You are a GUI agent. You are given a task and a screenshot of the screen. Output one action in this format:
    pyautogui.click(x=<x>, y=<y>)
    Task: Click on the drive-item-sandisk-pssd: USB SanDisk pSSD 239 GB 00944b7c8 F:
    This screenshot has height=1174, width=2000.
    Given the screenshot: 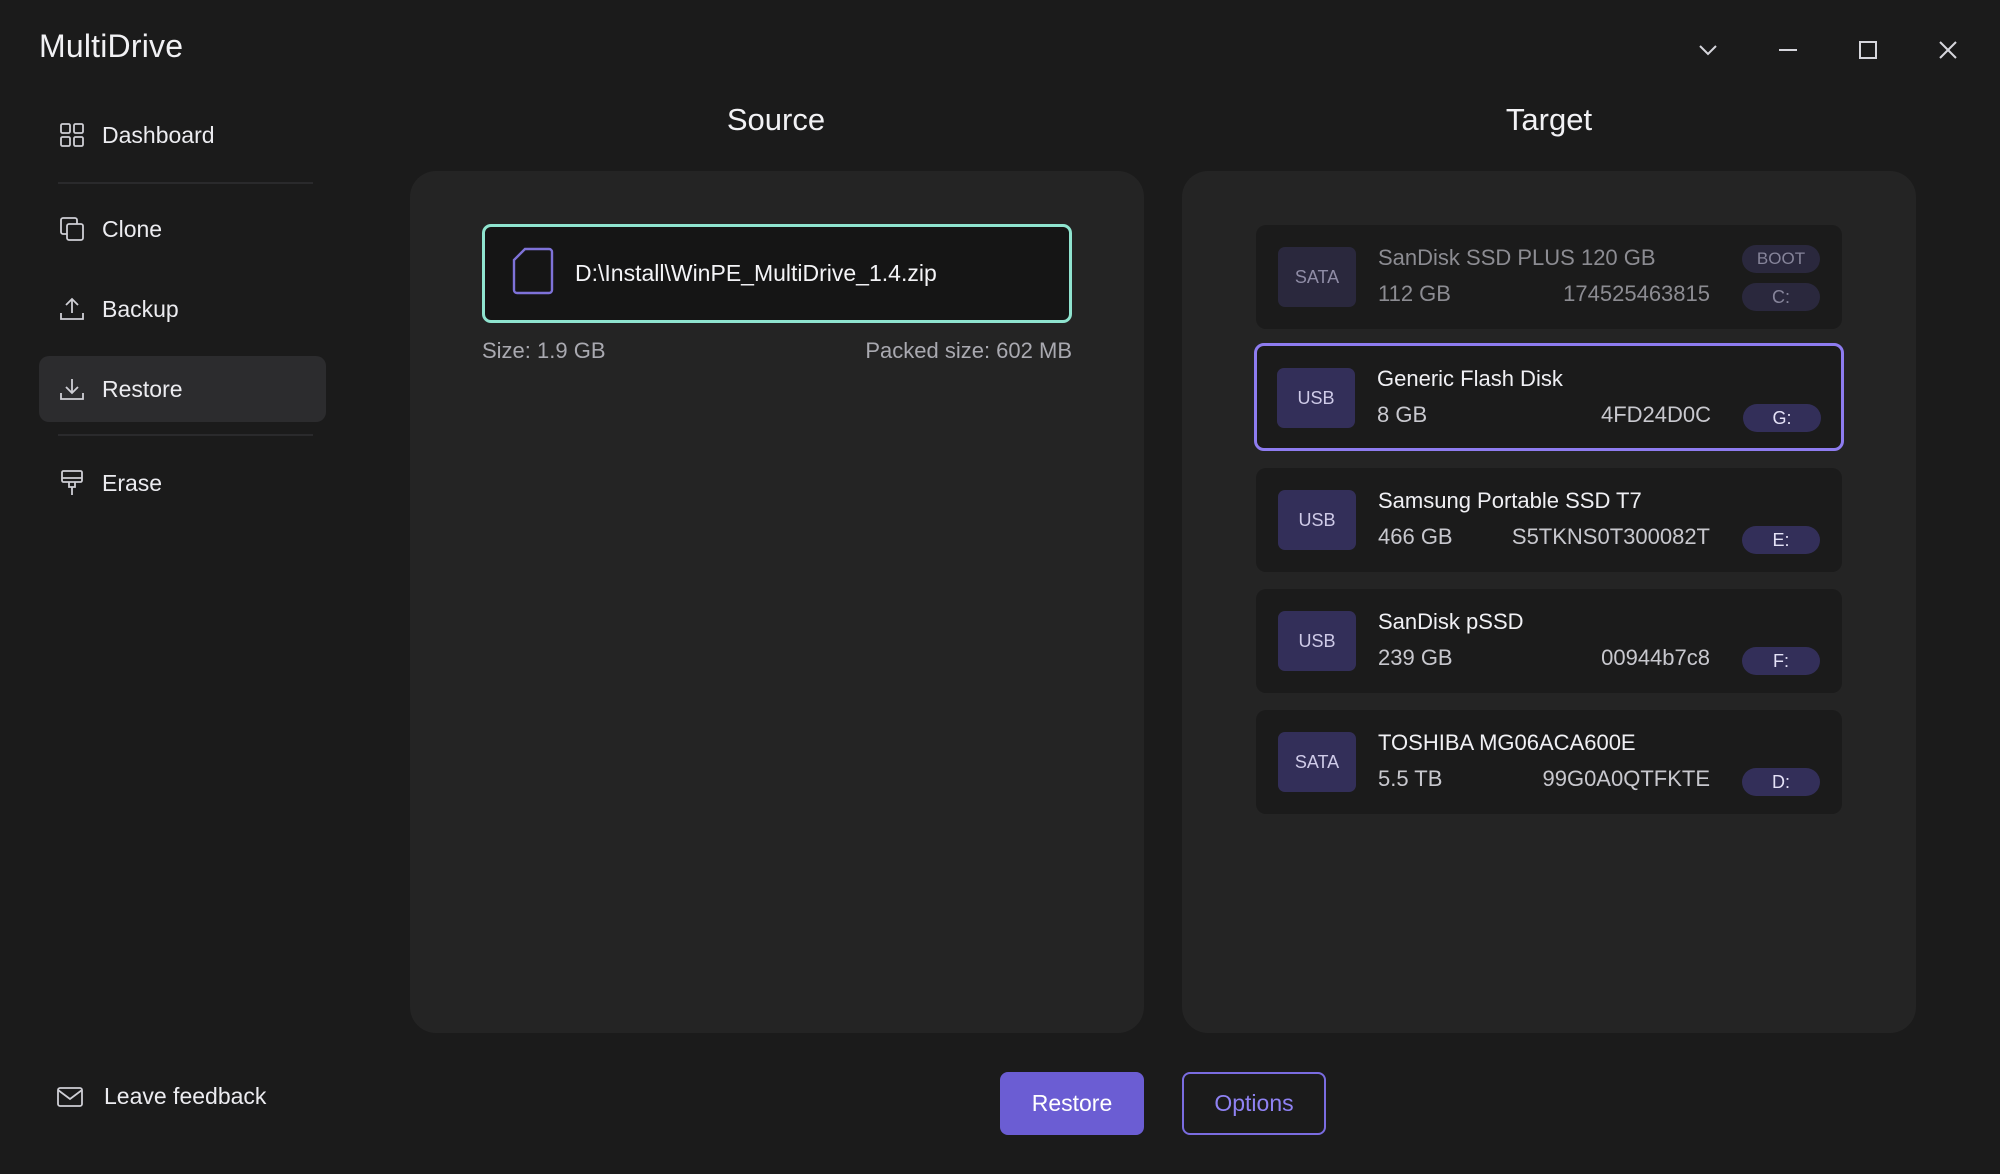 What is the action you would take?
    pyautogui.click(x=1549, y=641)
    